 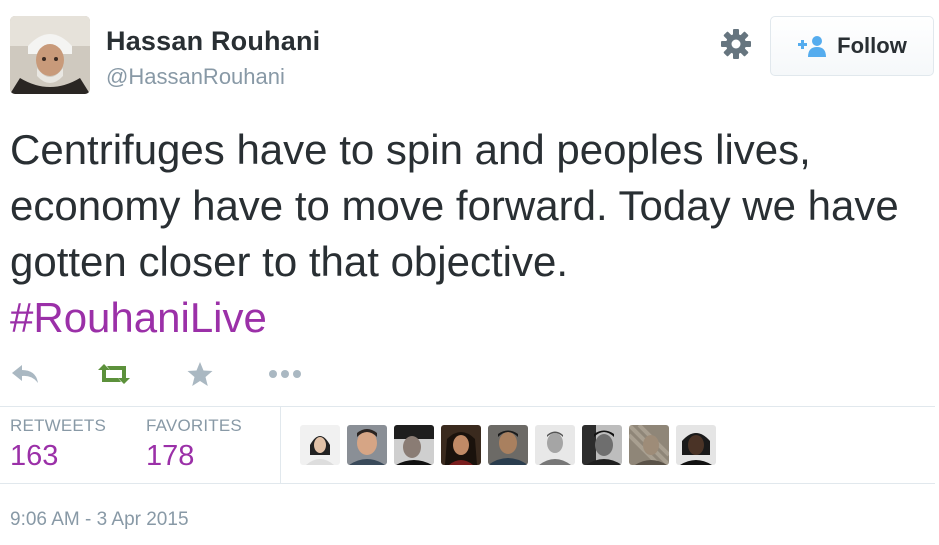 What do you see at coordinates (138, 317) in the screenshot?
I see `hashtag-link: #RouhaniLive` at bounding box center [138, 317].